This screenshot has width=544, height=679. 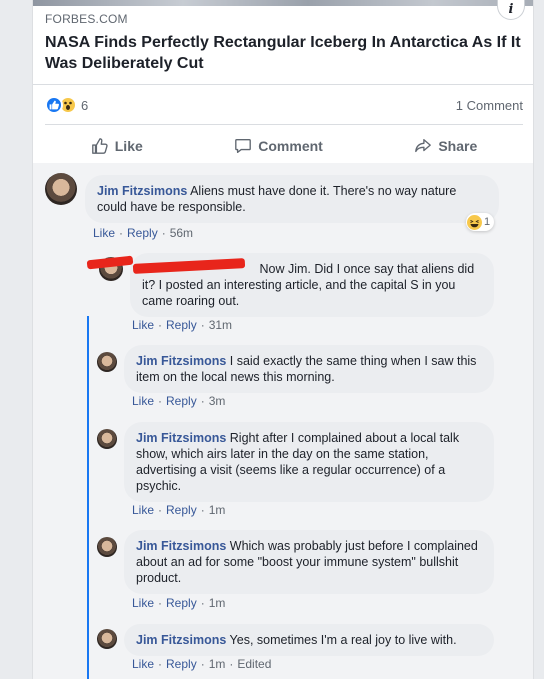 I want to click on laugh-reaction-icon, so click(x=474, y=222).